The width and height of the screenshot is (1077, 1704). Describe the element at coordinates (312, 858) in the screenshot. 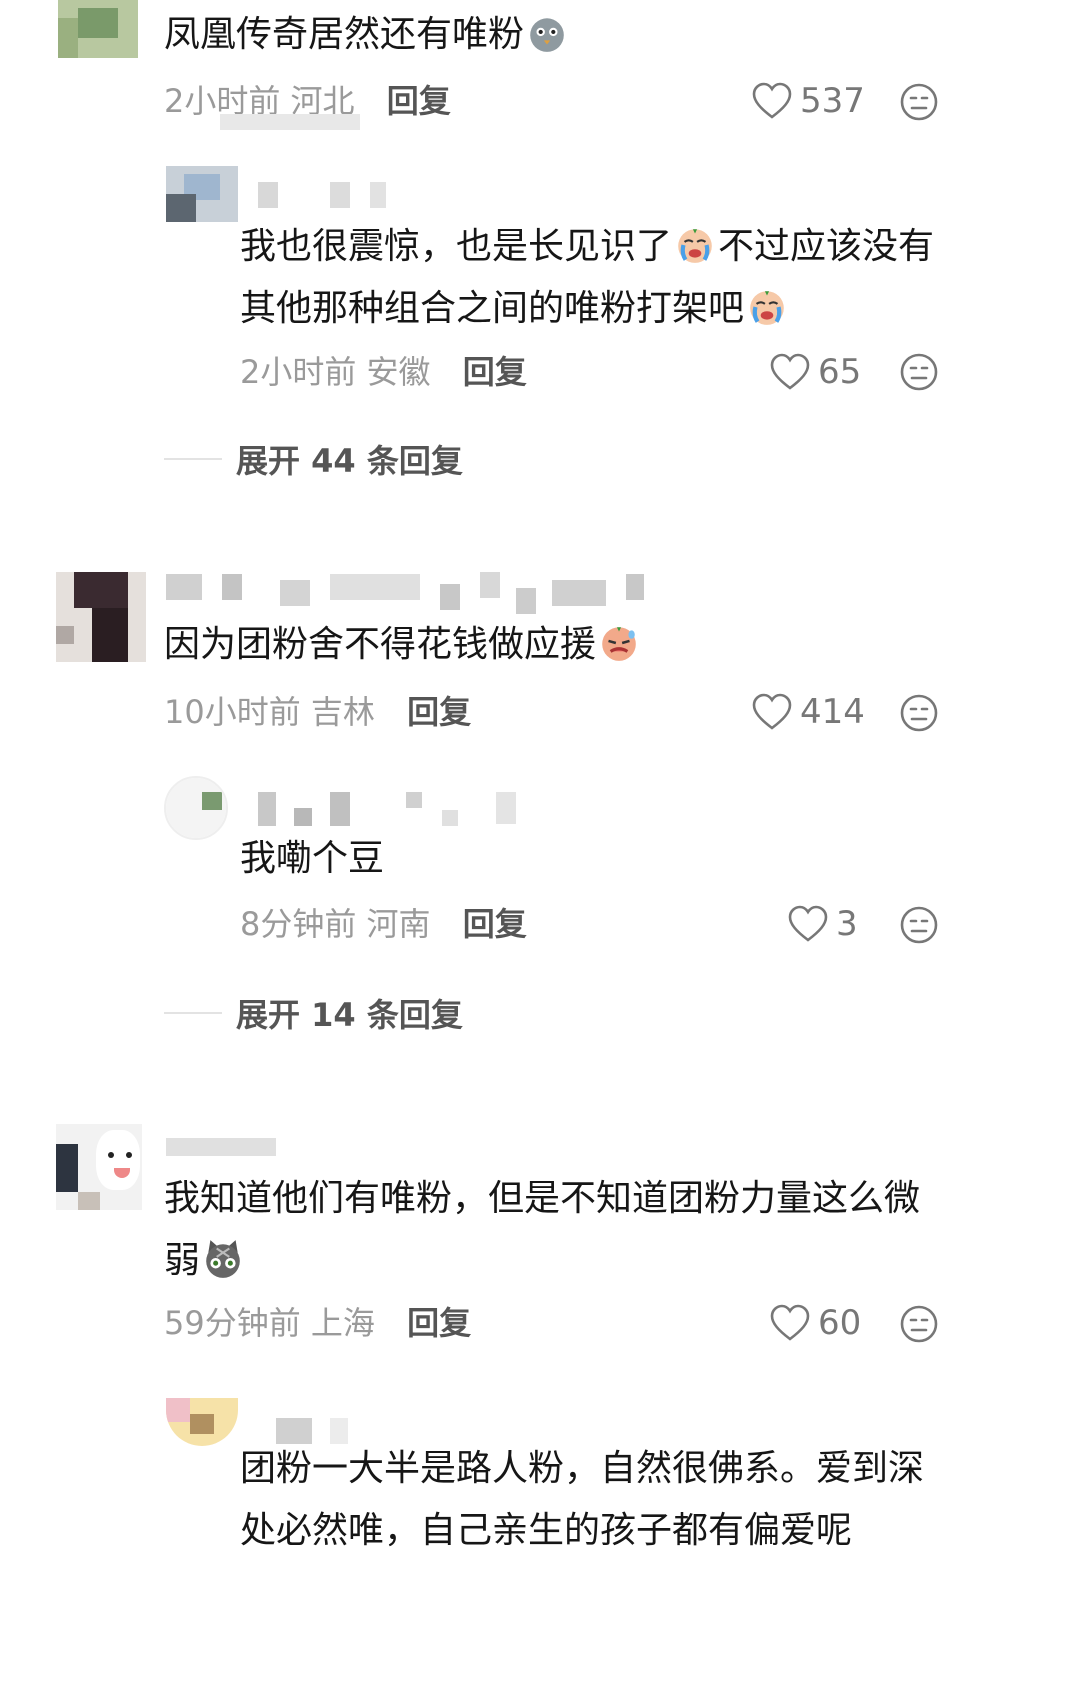

I see `reply-text: 我嘞个豆` at that location.